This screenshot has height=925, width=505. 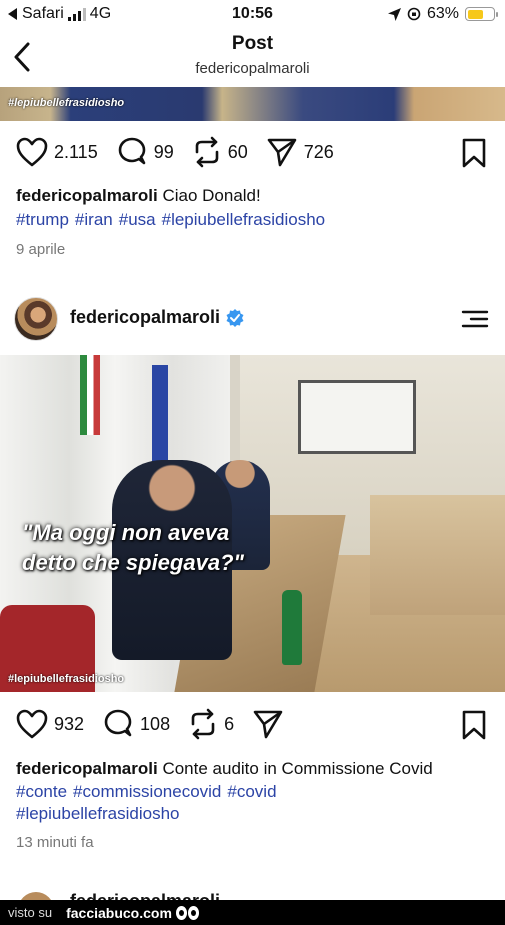 What do you see at coordinates (300, 152) in the screenshot?
I see `post1-share: 726` at bounding box center [300, 152].